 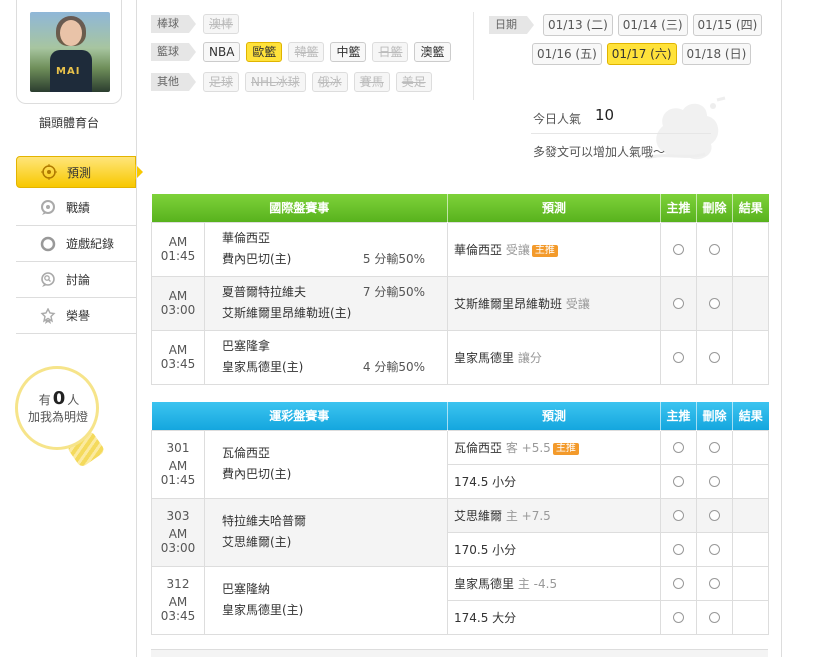 I want to click on filter-aus-basketball: 澳籃, so click(x=432, y=52).